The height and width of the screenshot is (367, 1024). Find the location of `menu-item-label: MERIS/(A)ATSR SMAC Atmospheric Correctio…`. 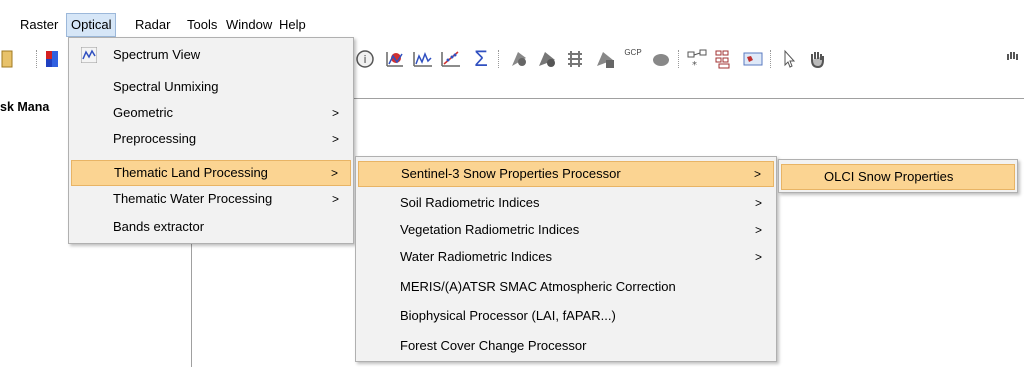

menu-item-label: MERIS/(A)ATSR SMAC Atmospheric Correctio… is located at coordinates (538, 286).